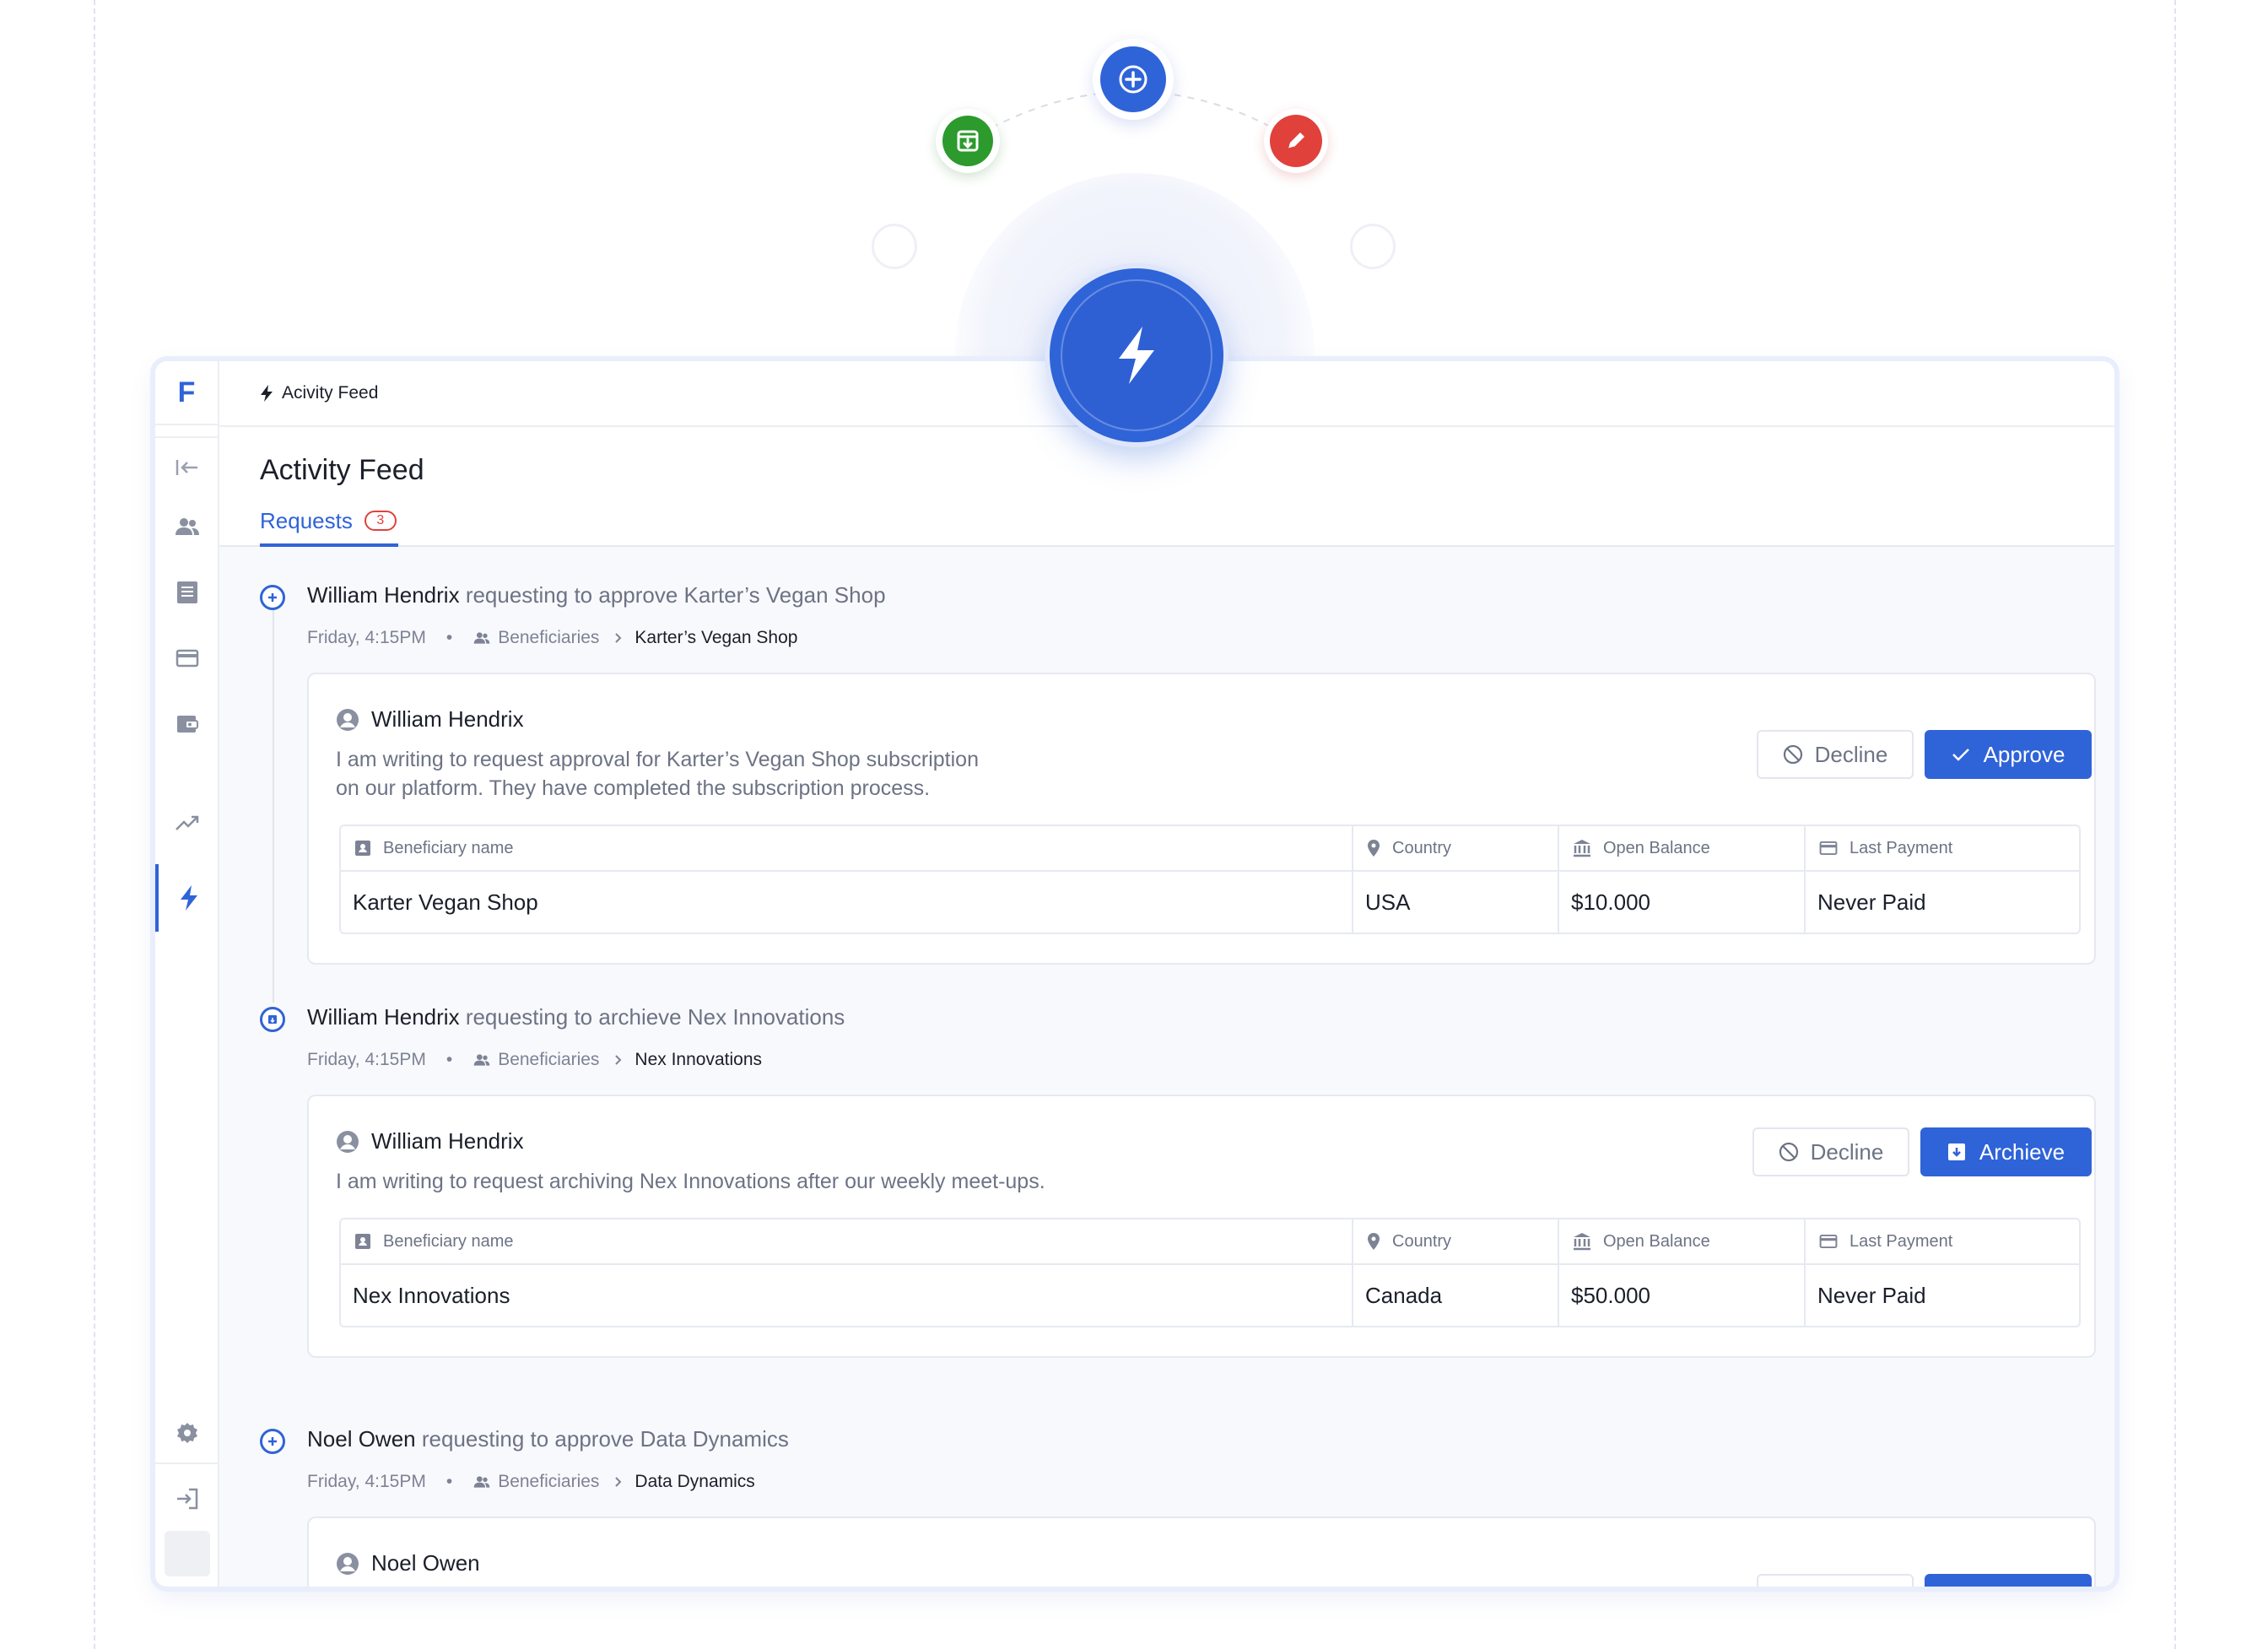  I want to click on sidebar-item-settings, so click(187, 1433).